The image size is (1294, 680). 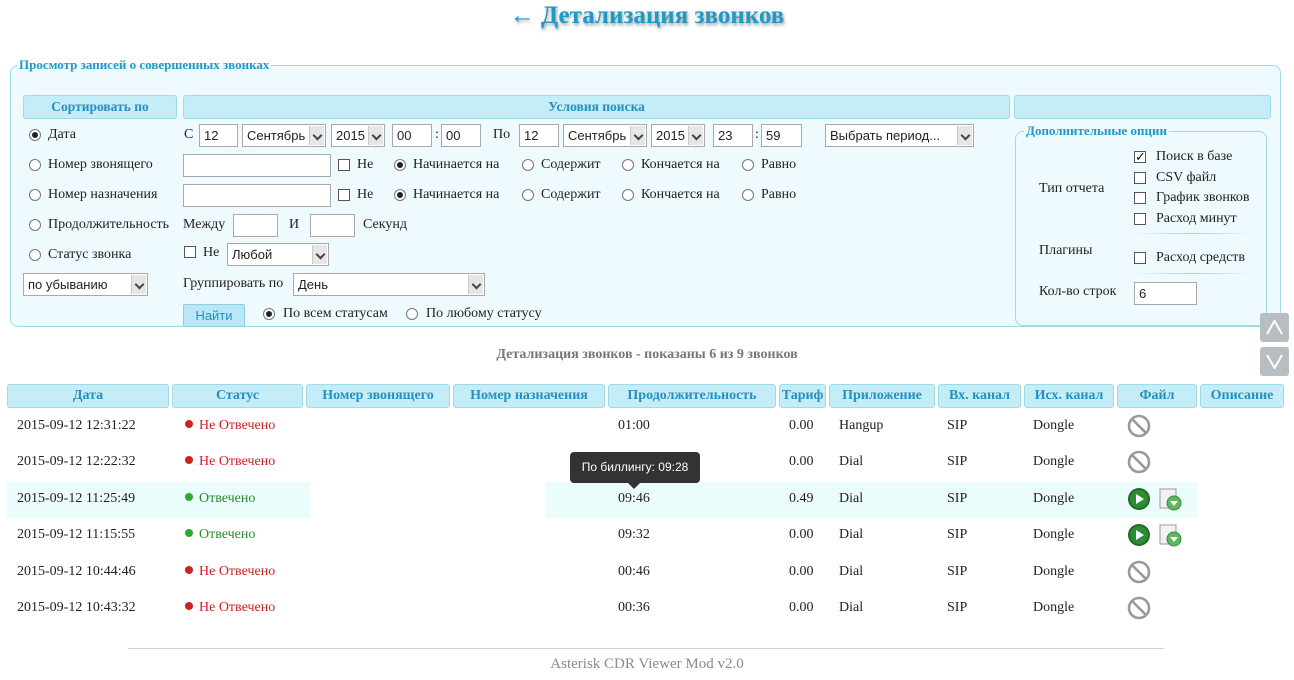 What do you see at coordinates (76, 534) in the screenshot?
I see `cell-date: 2015-09-12 11:15:55` at bounding box center [76, 534].